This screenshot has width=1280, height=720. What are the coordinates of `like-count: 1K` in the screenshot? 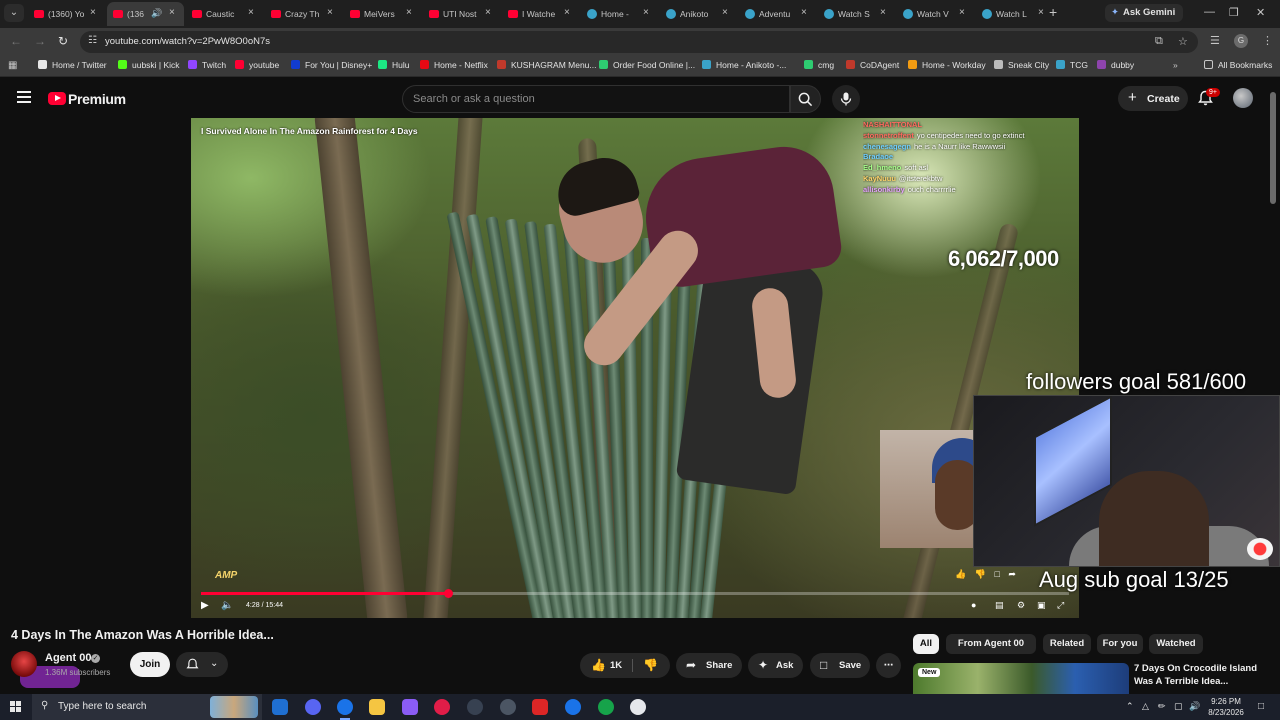 It's located at (616, 665).